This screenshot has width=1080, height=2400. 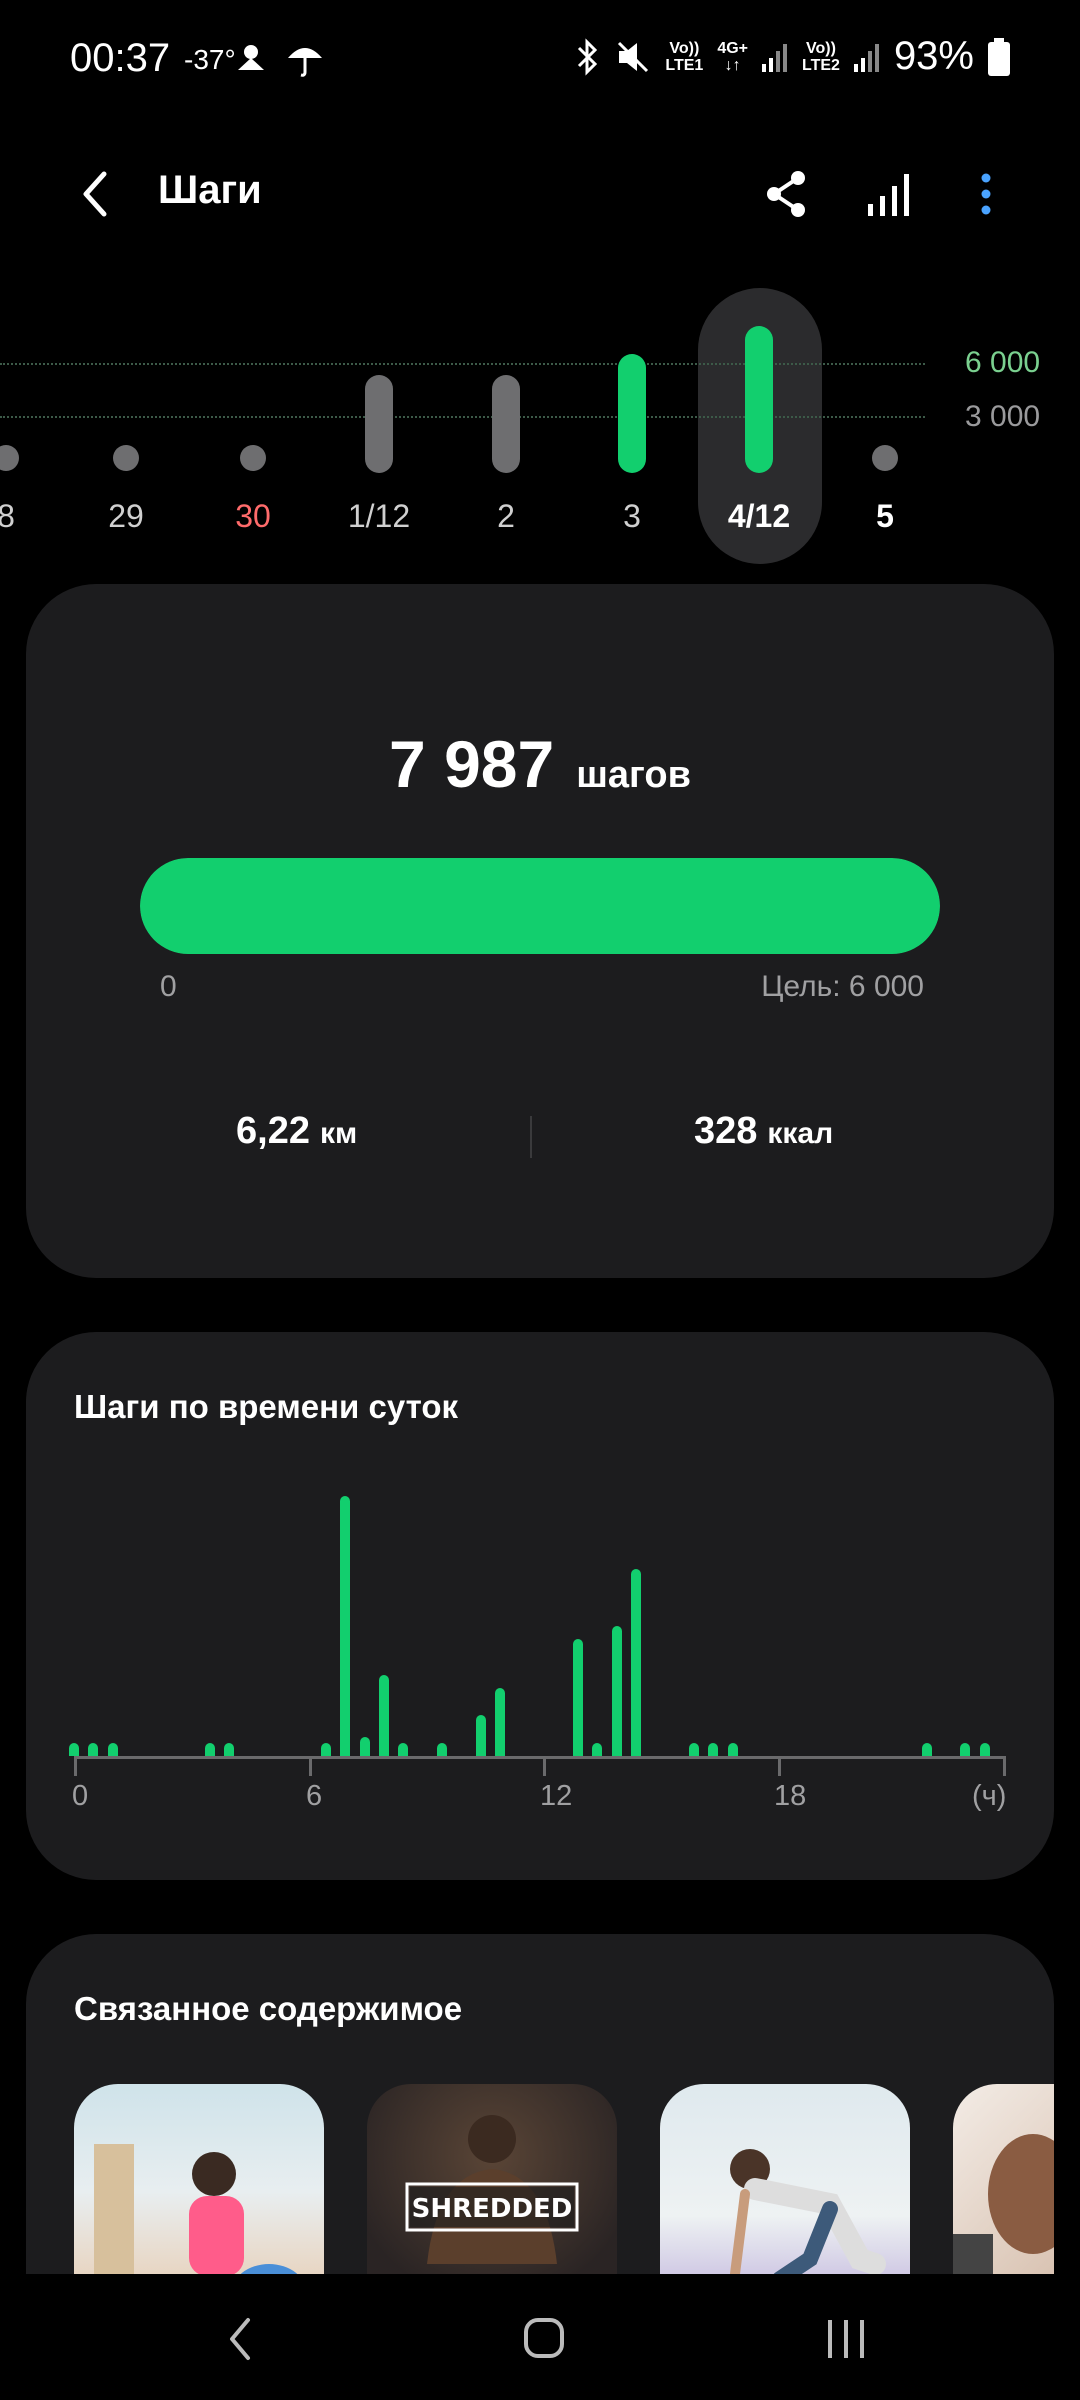 I want to click on related-thumb-shredded: SHREDDED, so click(x=492, y=2179).